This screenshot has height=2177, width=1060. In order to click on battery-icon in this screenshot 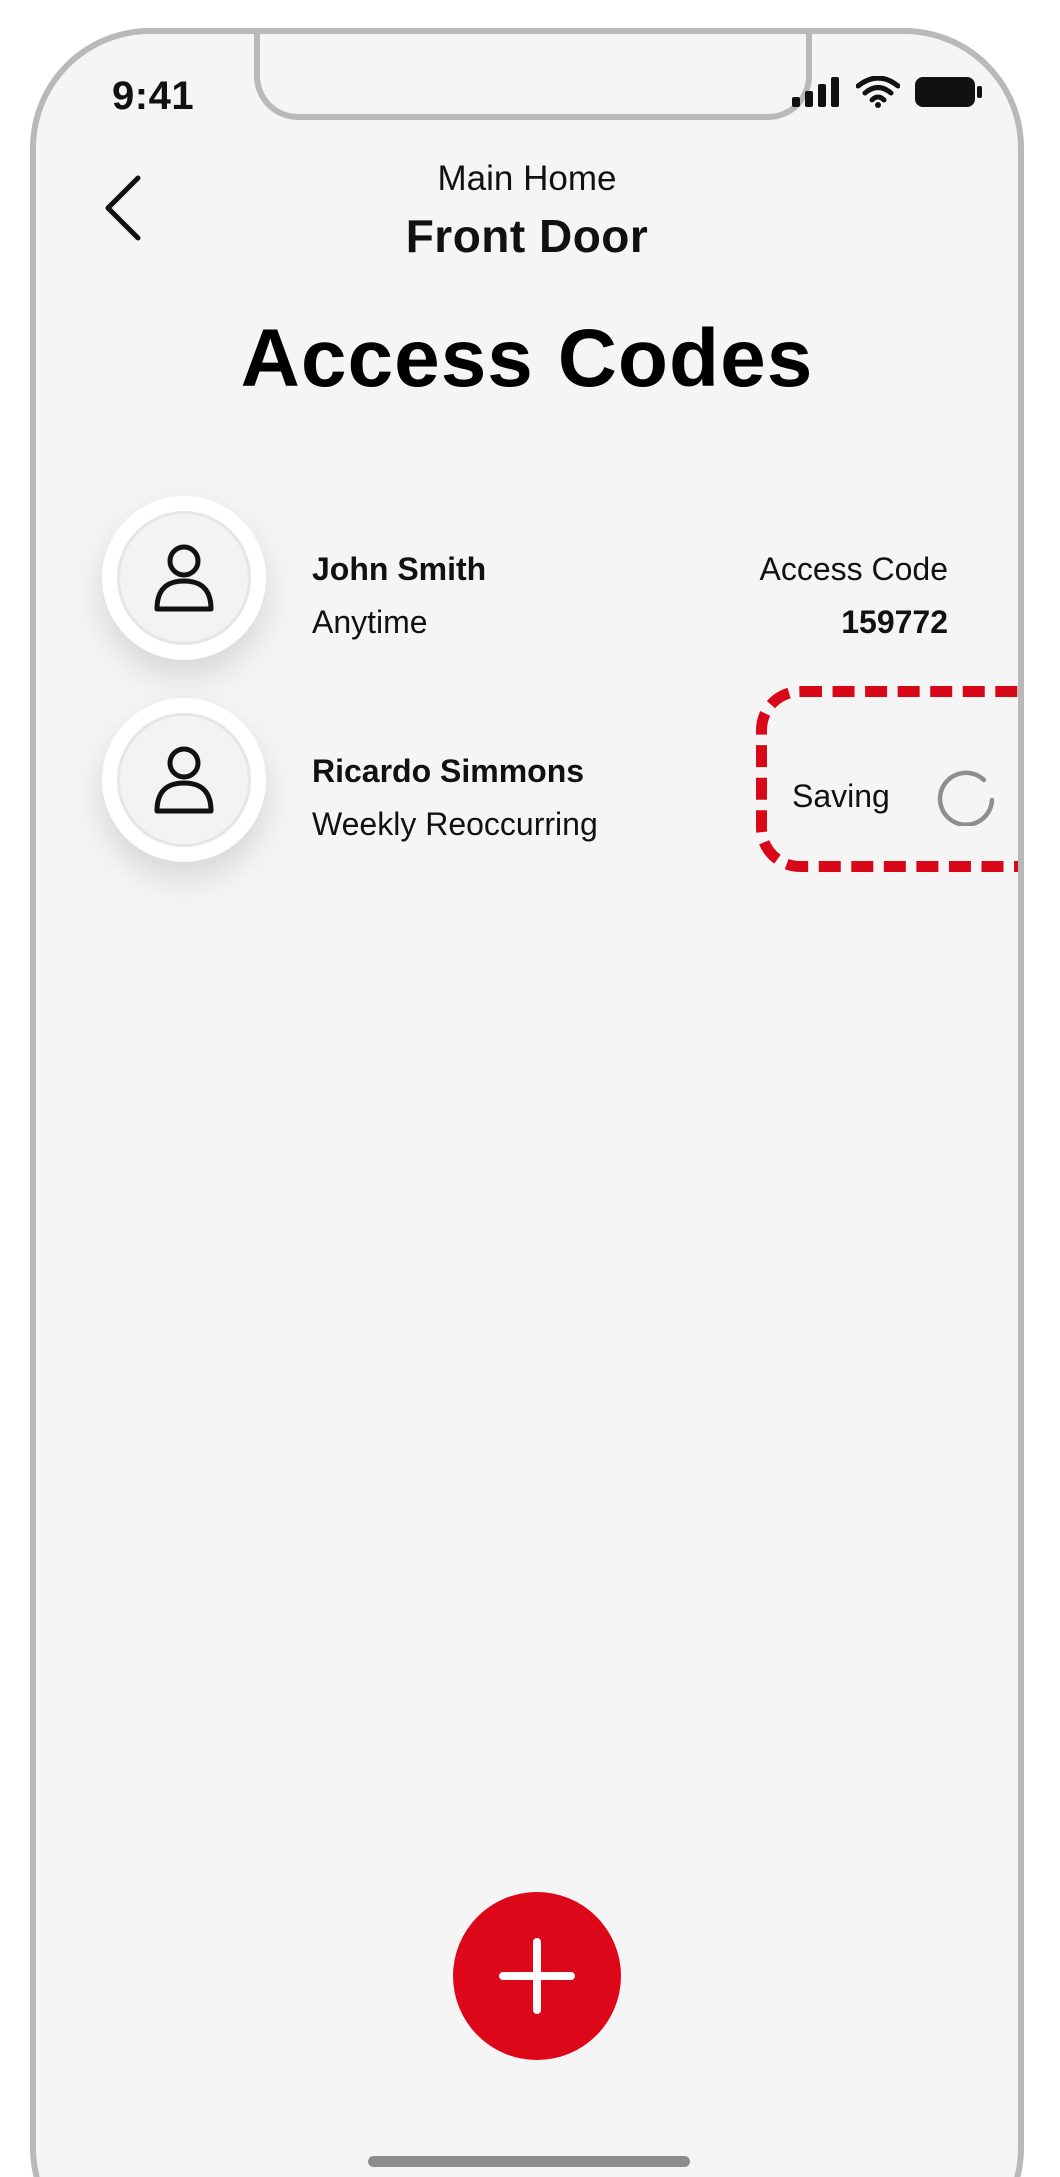, I will do `click(948, 92)`.